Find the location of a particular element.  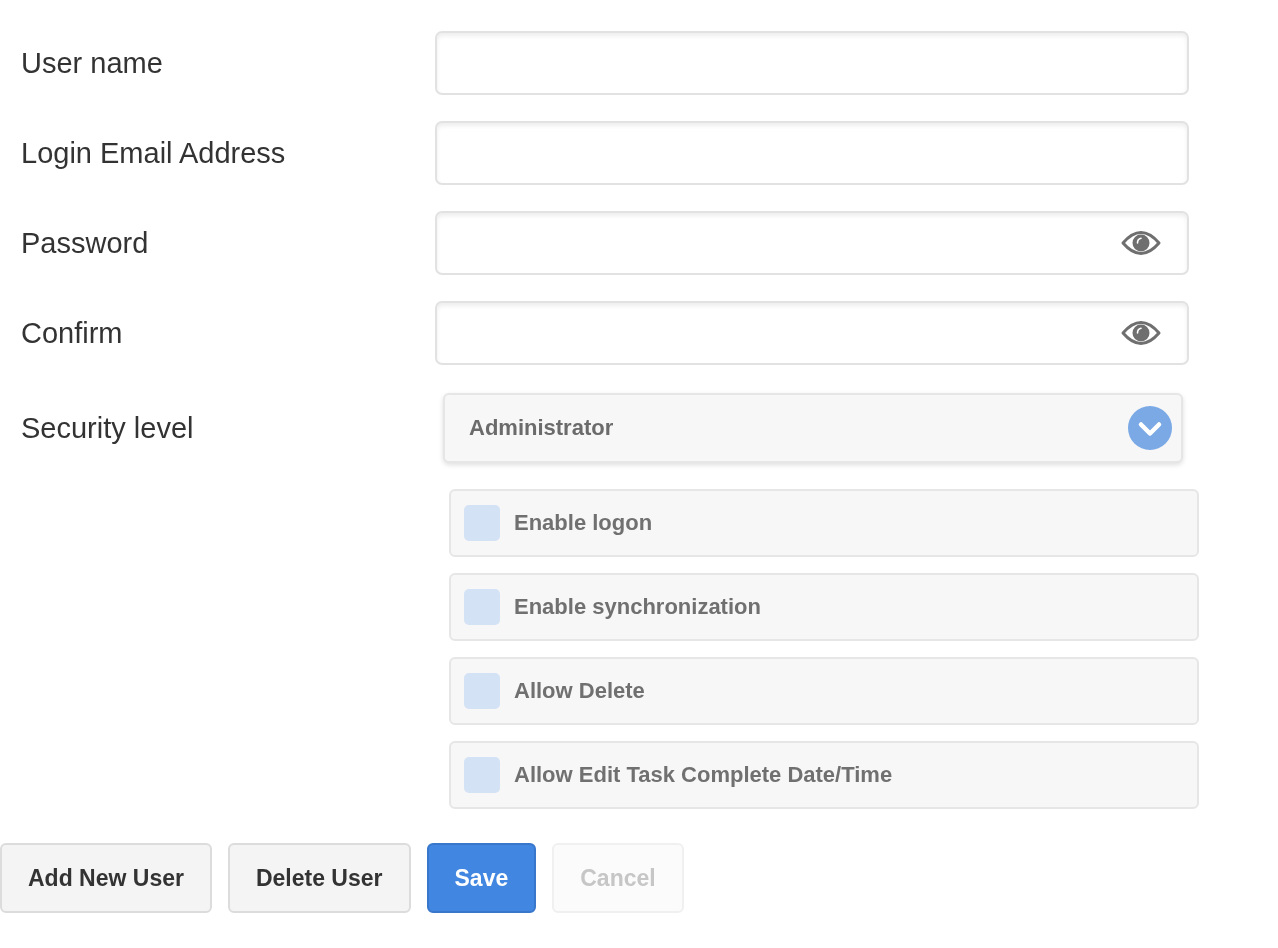

checkbox-option: Allow Delete is located at coordinates (824, 691).